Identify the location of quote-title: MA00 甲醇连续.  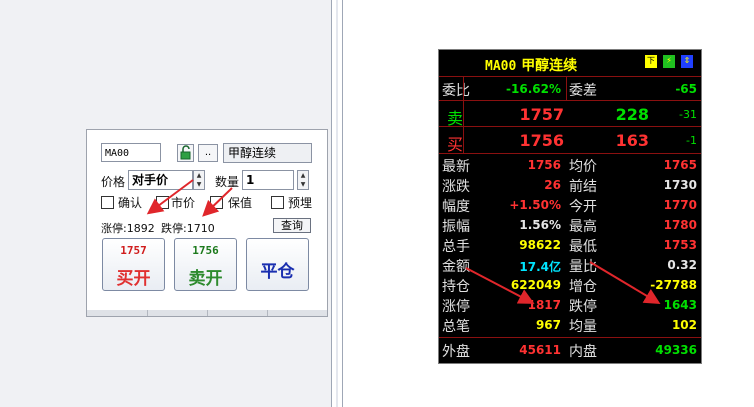
(531, 65).